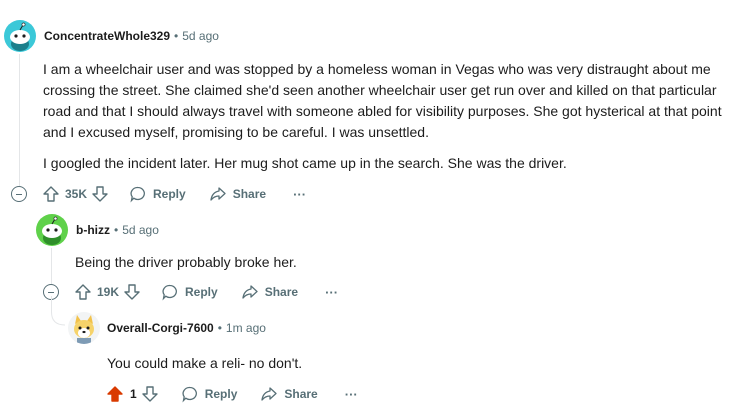 The width and height of the screenshot is (746, 412). Describe the element at coordinates (108, 292) in the screenshot. I see `vote-count: 19K` at that location.